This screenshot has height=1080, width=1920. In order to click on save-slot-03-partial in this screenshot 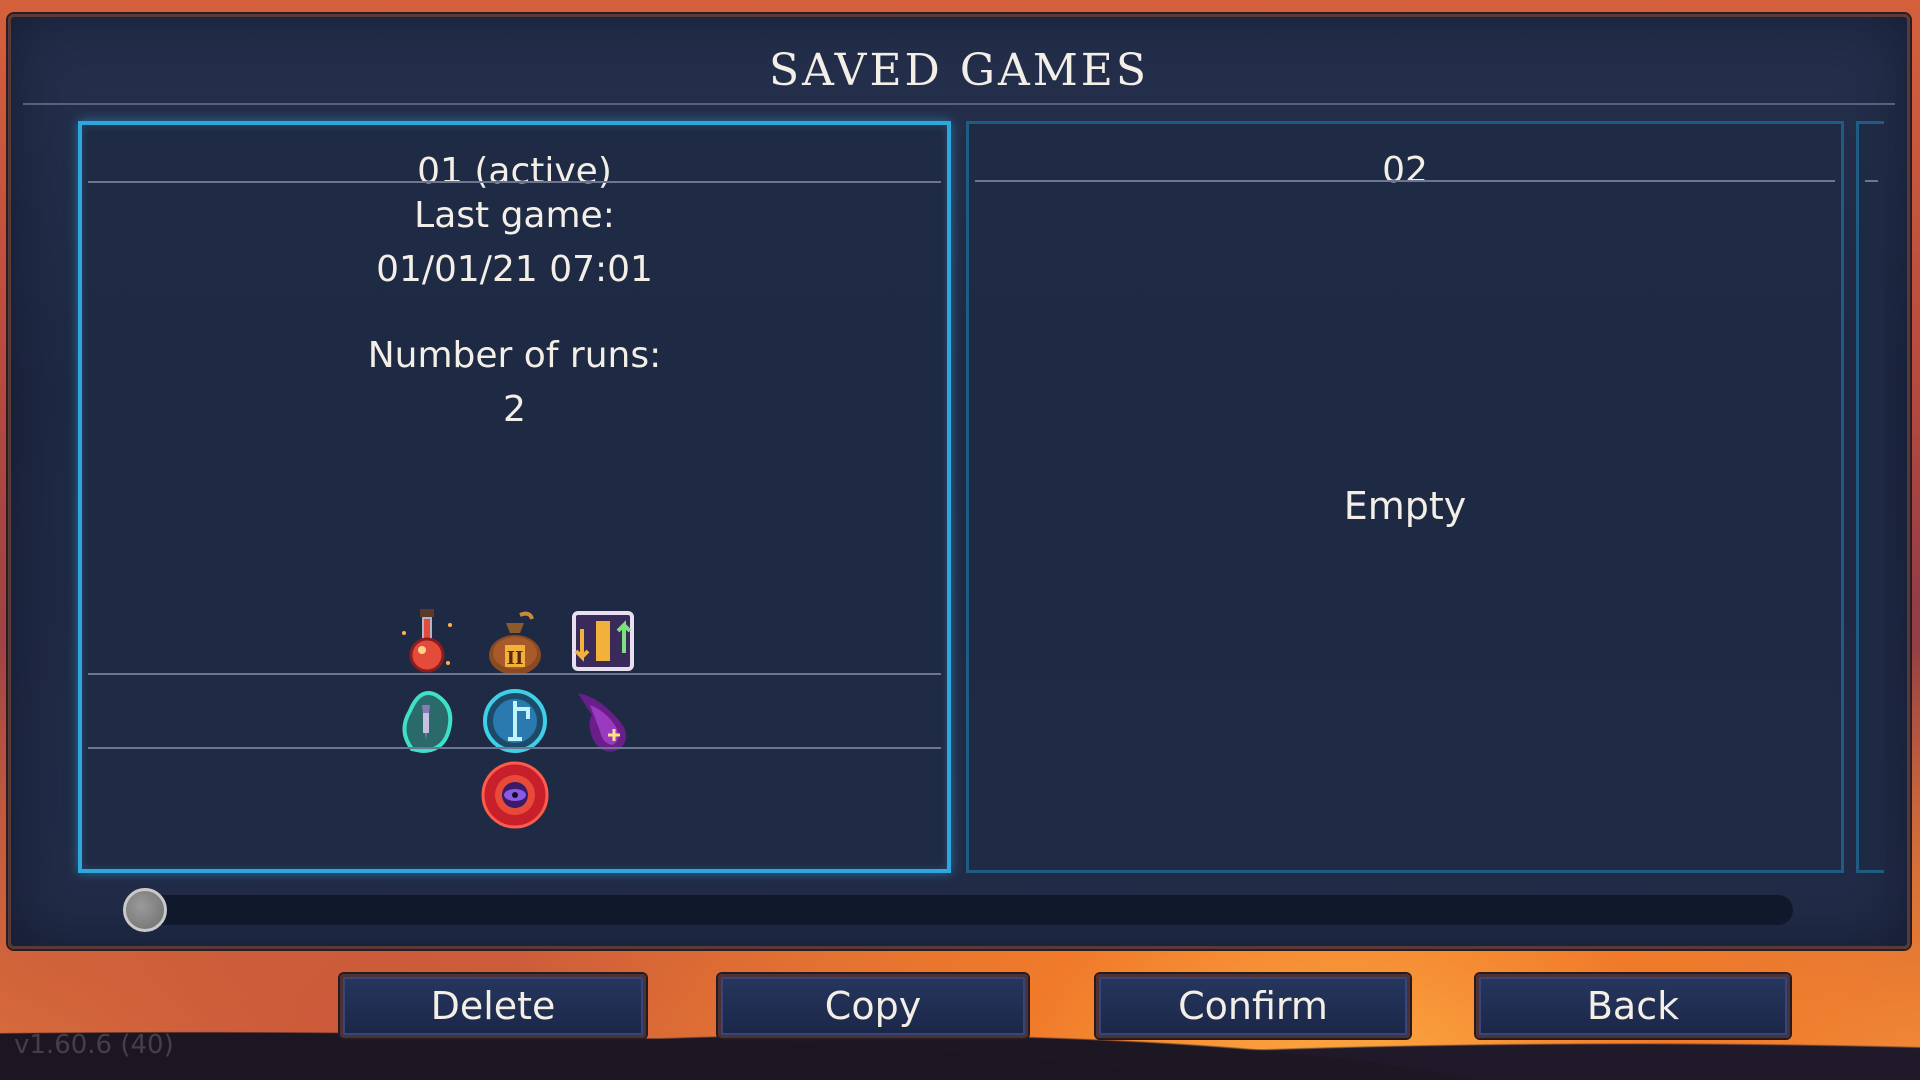, I will do `click(1870, 497)`.